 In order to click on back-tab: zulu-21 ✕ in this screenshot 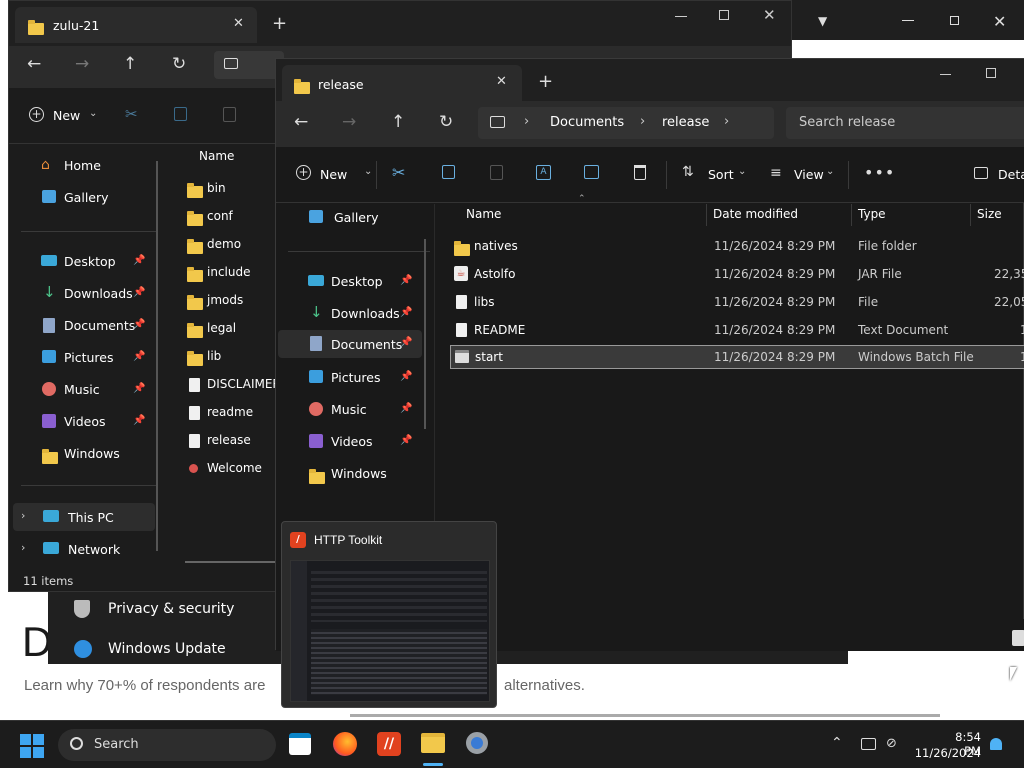, I will do `click(136, 25)`.